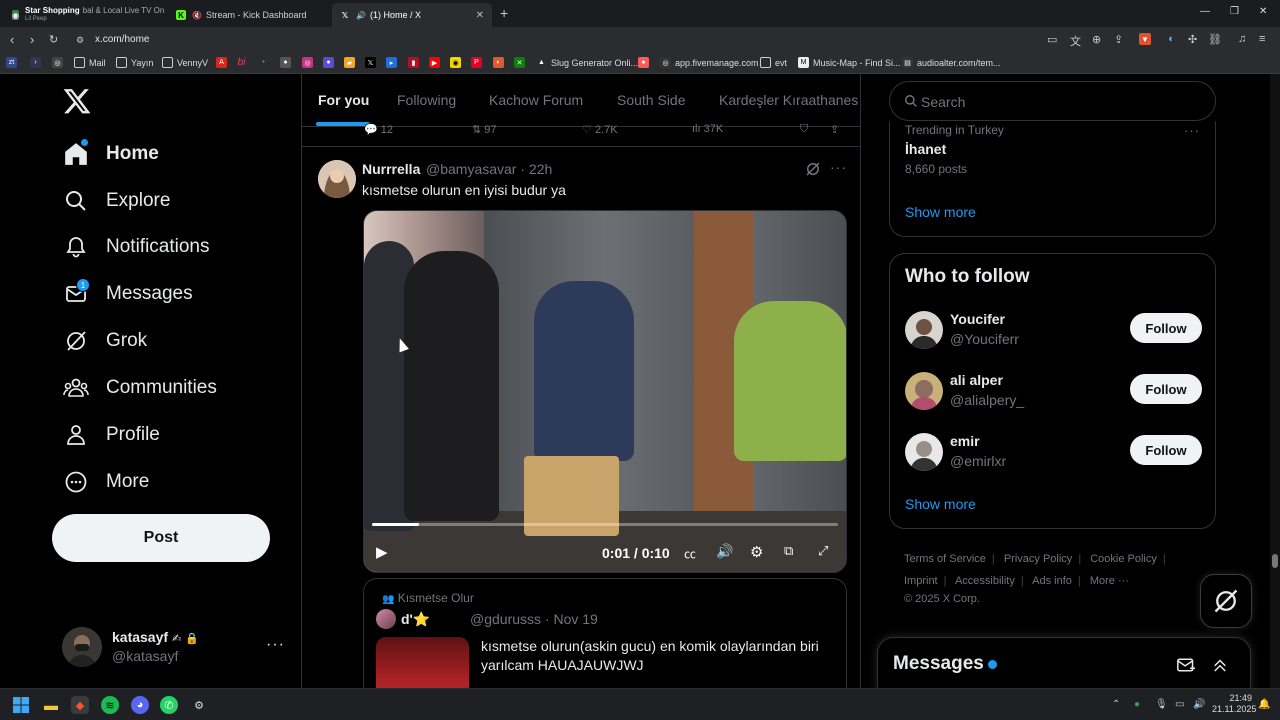 The width and height of the screenshot is (1280, 720). I want to click on follow-suggestion: emir @emirlxr Follow, so click(1053, 463).